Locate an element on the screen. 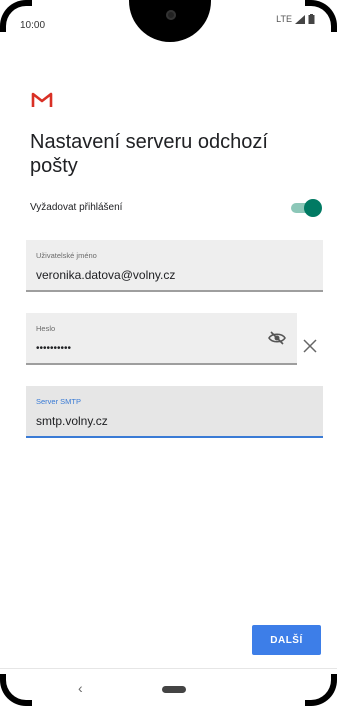 Image resolution: width=337 pixels, height=706 pixels. page-title: Nastavení serveru odchozí pošty is located at coordinates (149, 154).